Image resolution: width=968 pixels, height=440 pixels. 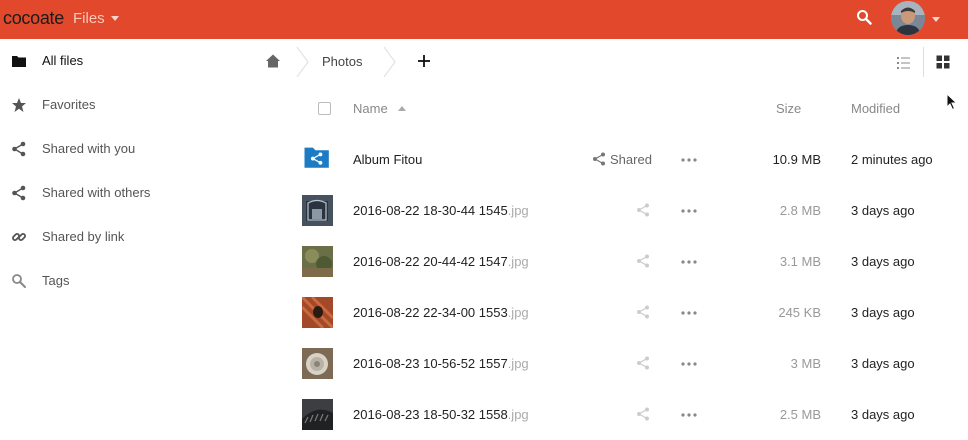 I want to click on sidebar-item-all-files: All files, so click(x=129, y=61).